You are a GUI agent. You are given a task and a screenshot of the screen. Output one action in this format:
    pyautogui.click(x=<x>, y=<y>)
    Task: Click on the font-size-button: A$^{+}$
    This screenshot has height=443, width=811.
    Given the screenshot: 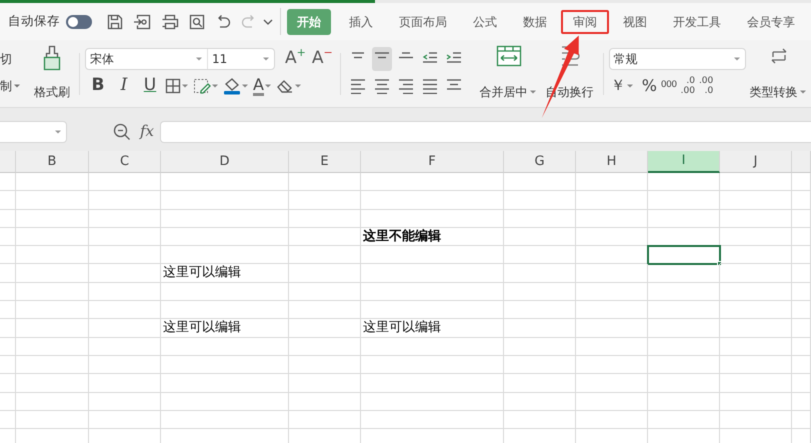 What is the action you would take?
    pyautogui.click(x=295, y=58)
    